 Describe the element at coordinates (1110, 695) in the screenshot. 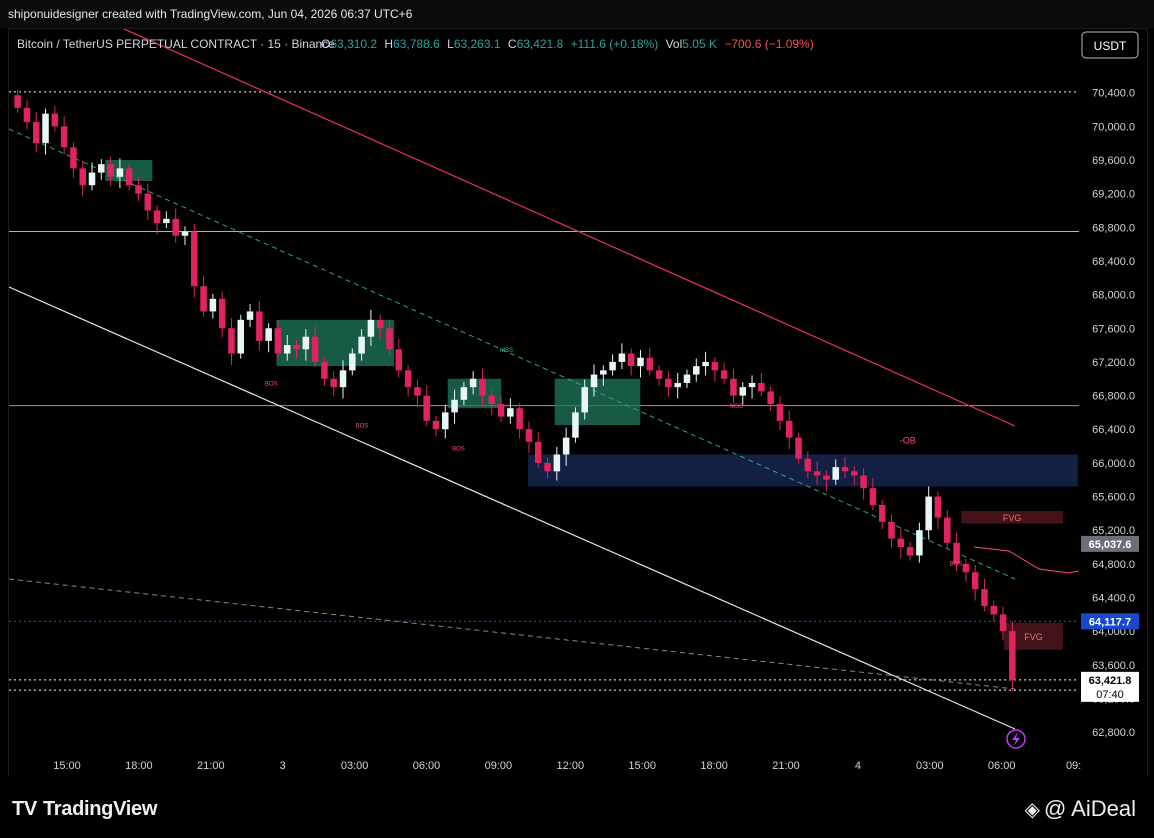

I see `price-label-countdown-2: 07:40` at that location.